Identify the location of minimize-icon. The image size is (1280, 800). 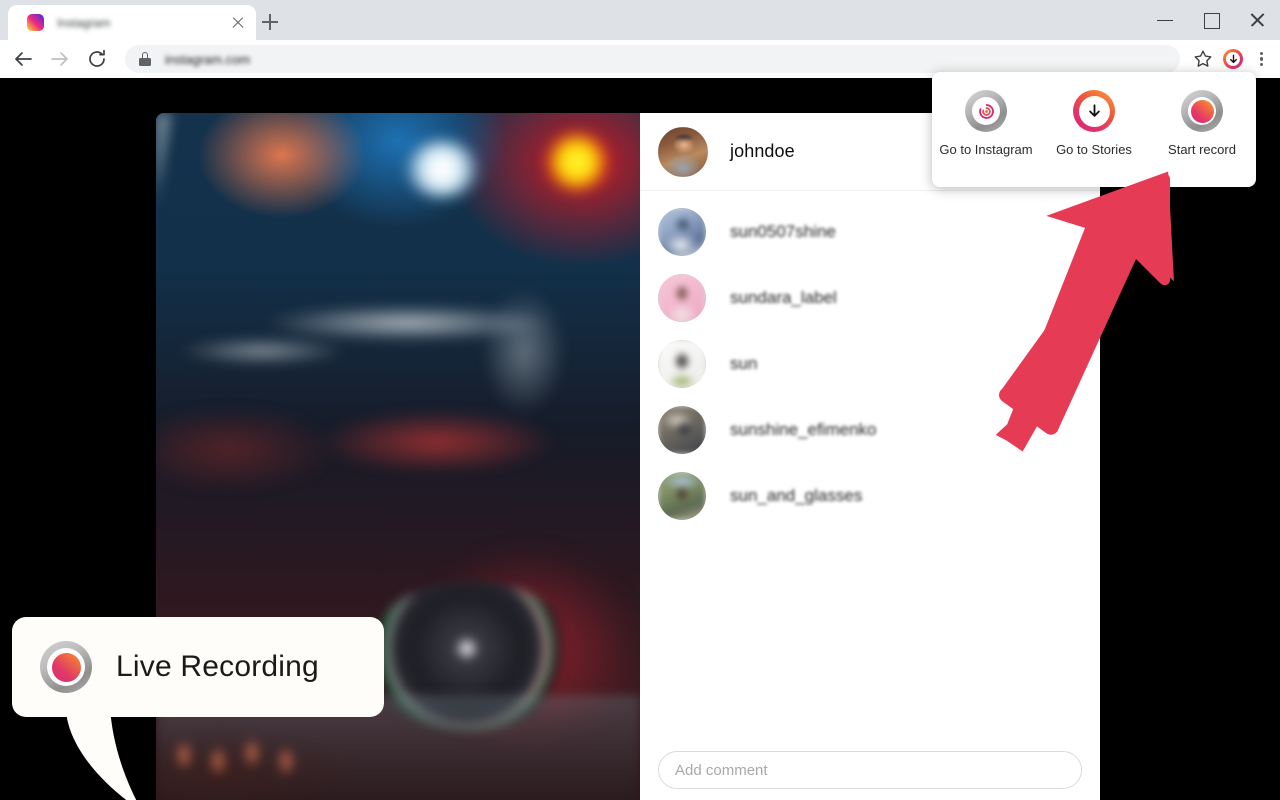
(1165, 20).